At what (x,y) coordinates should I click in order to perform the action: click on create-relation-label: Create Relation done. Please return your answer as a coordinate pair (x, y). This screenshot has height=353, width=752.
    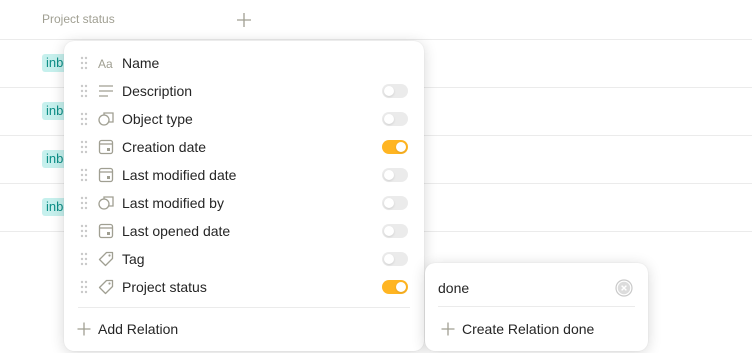
    Looking at the image, I should click on (528, 329).